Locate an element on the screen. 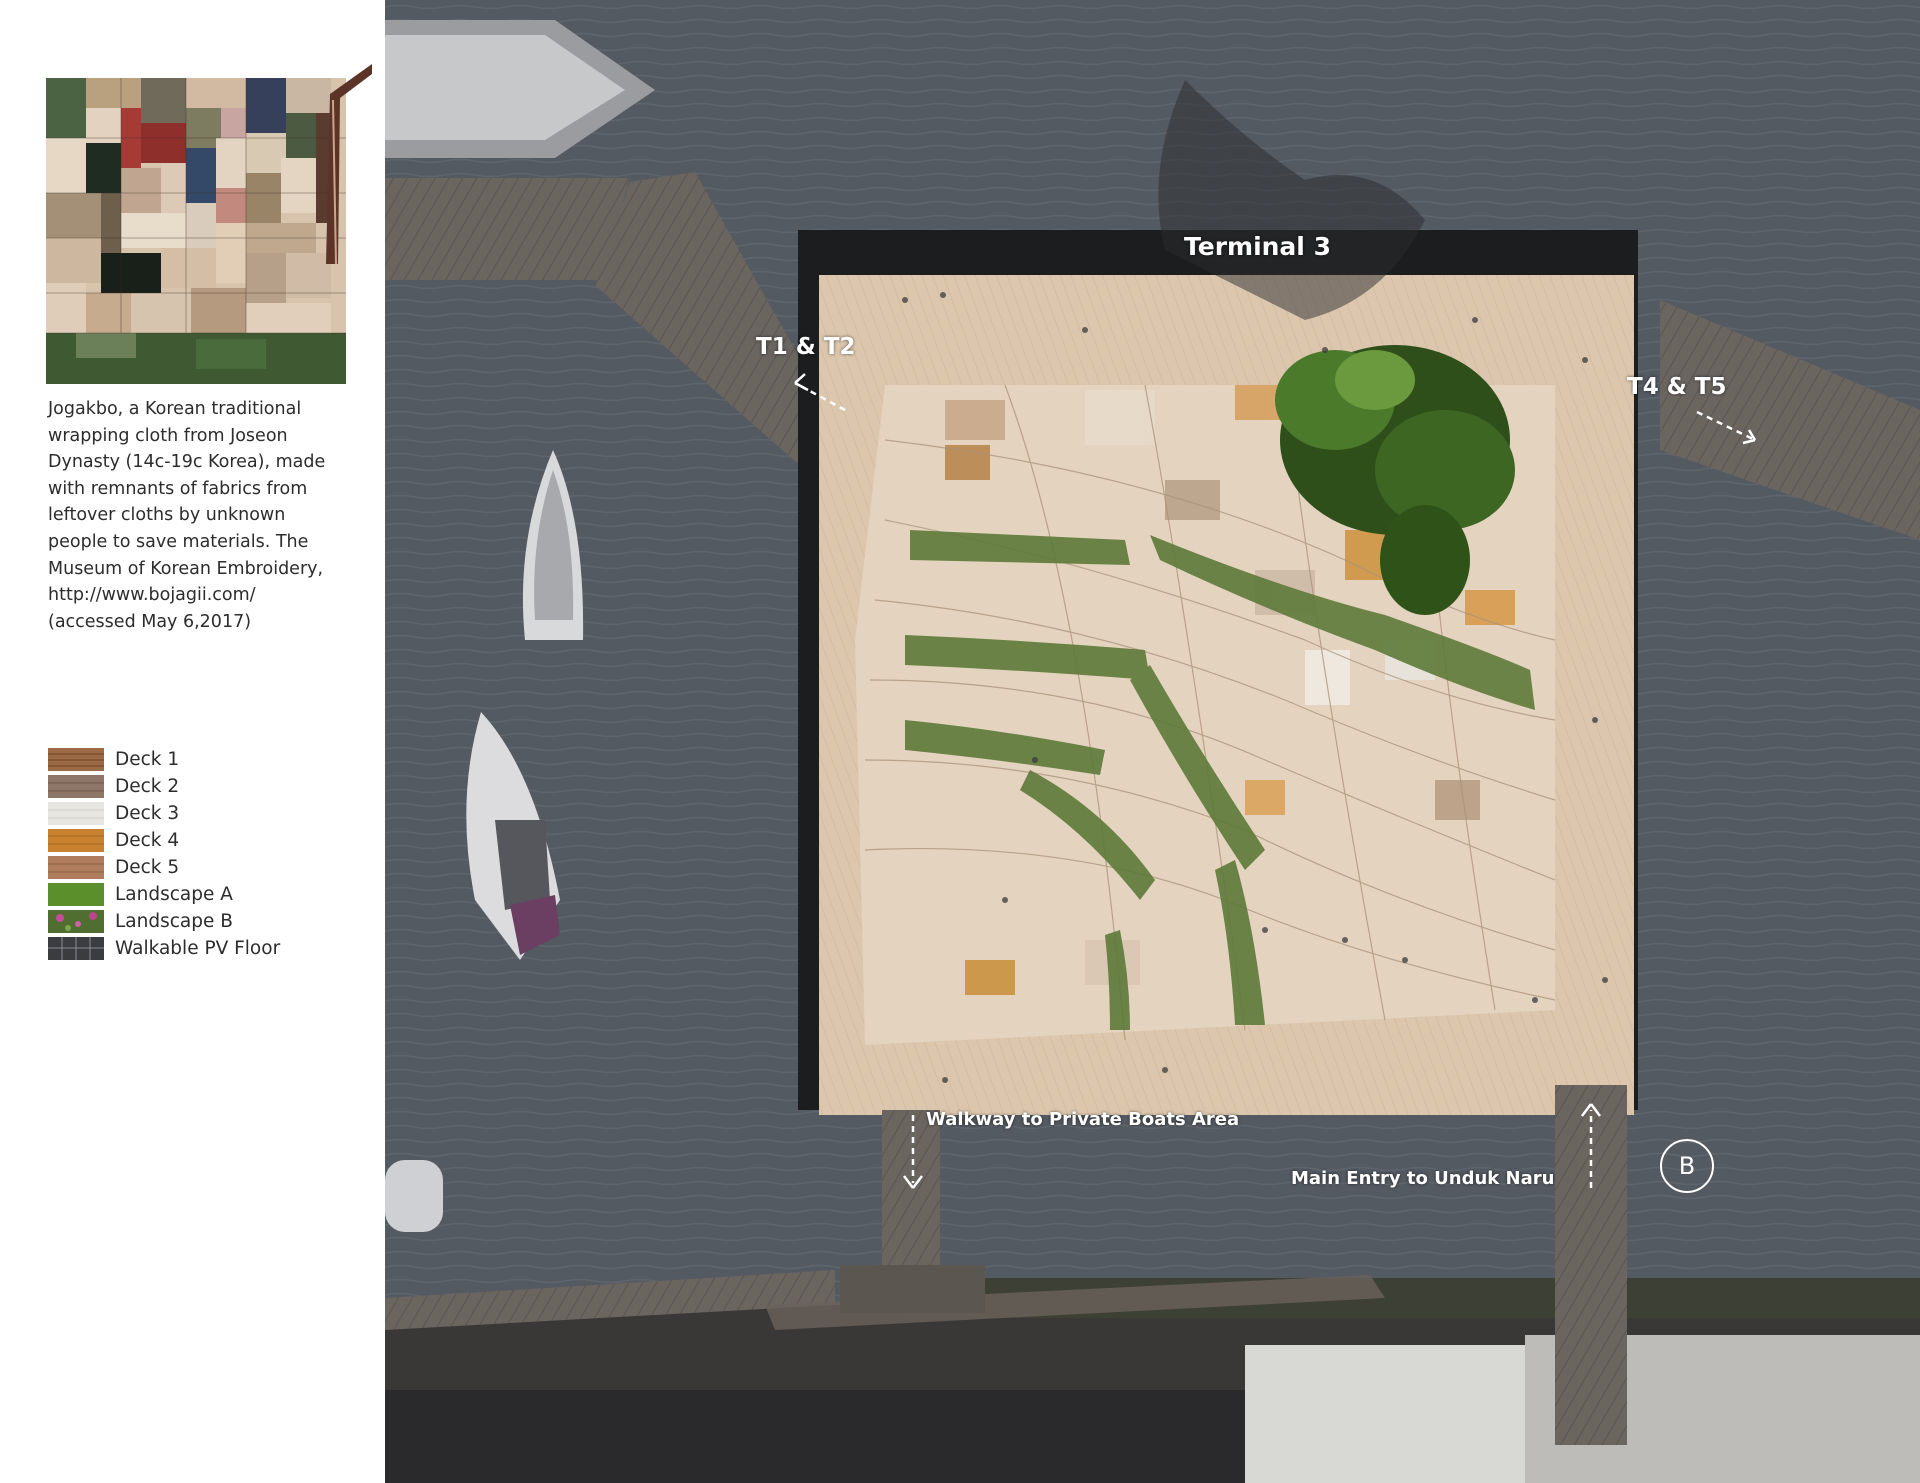  legend-label: Deck 1 is located at coordinates (147, 759).